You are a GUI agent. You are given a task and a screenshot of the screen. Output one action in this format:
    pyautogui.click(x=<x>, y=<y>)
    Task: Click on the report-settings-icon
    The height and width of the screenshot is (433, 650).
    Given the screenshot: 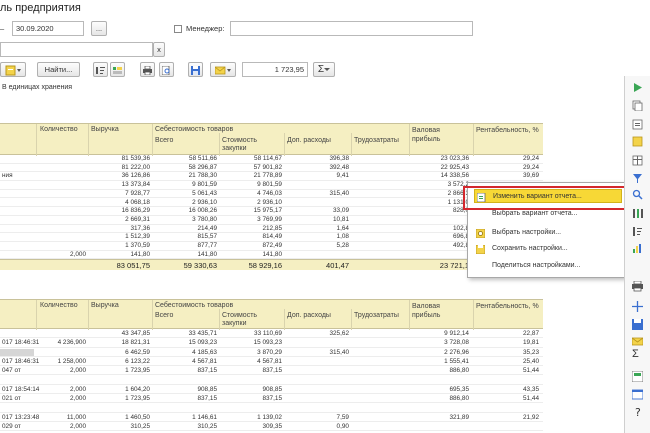 What is the action you would take?
    pyautogui.click(x=13, y=70)
    